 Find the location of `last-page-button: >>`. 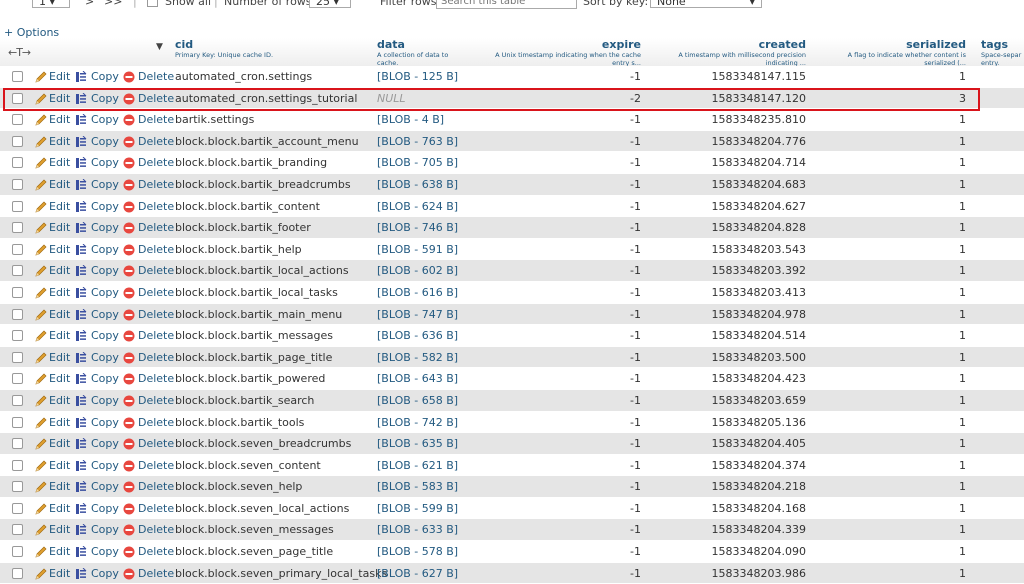

last-page-button: >> is located at coordinates (113, 4).